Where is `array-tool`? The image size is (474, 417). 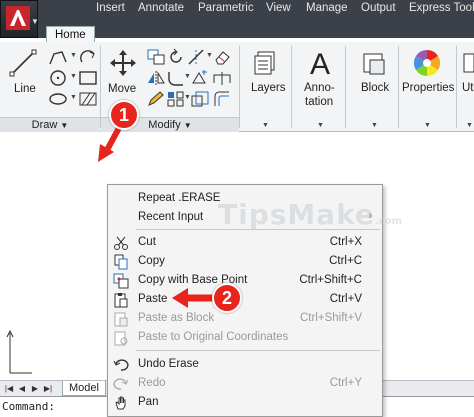
array-tool is located at coordinates (176, 99).